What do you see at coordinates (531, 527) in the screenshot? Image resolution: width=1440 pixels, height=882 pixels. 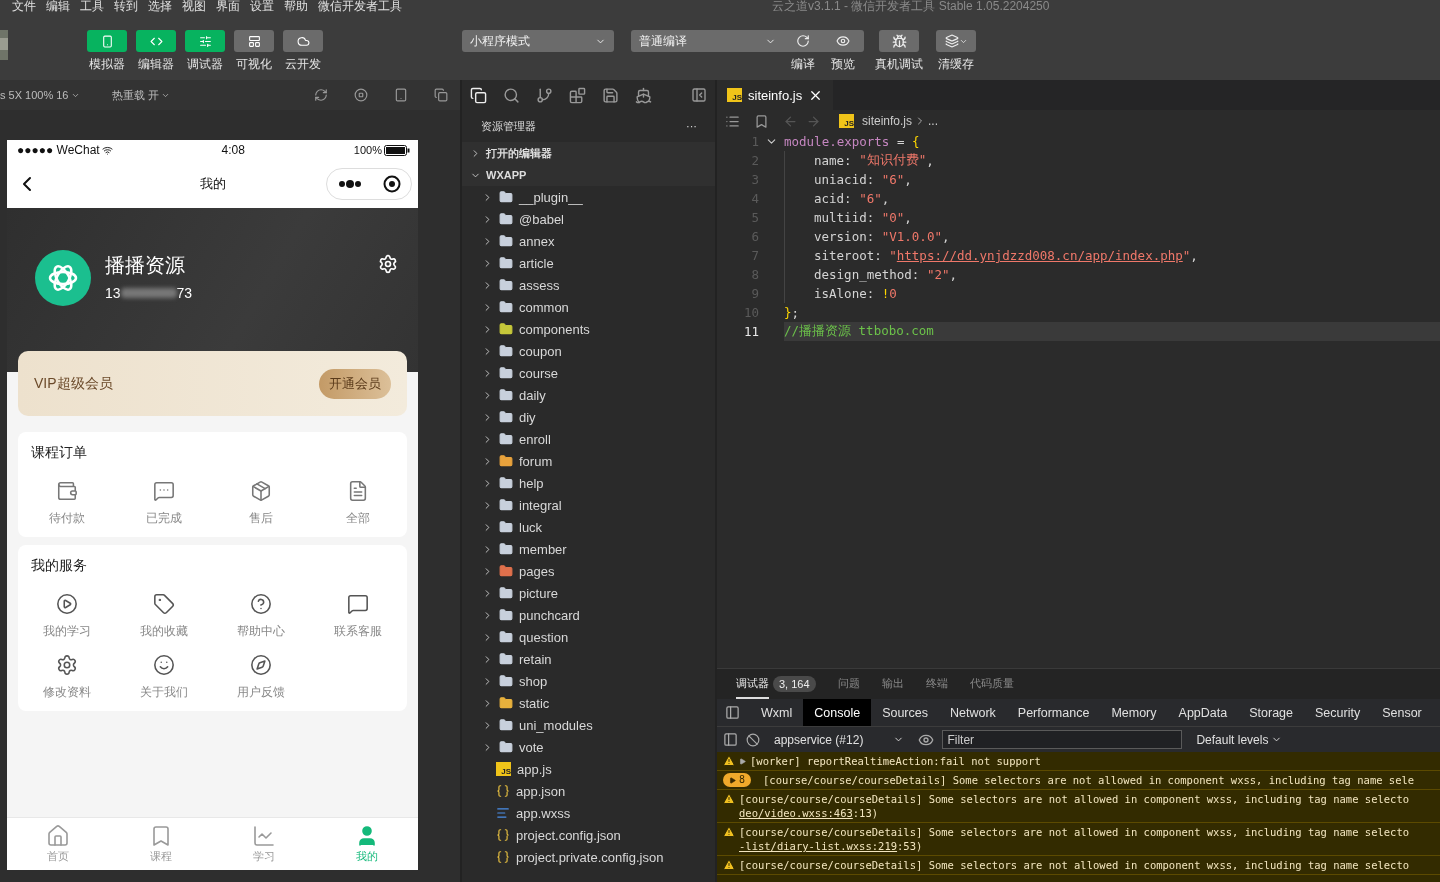 I see `folder-name: luck` at bounding box center [531, 527].